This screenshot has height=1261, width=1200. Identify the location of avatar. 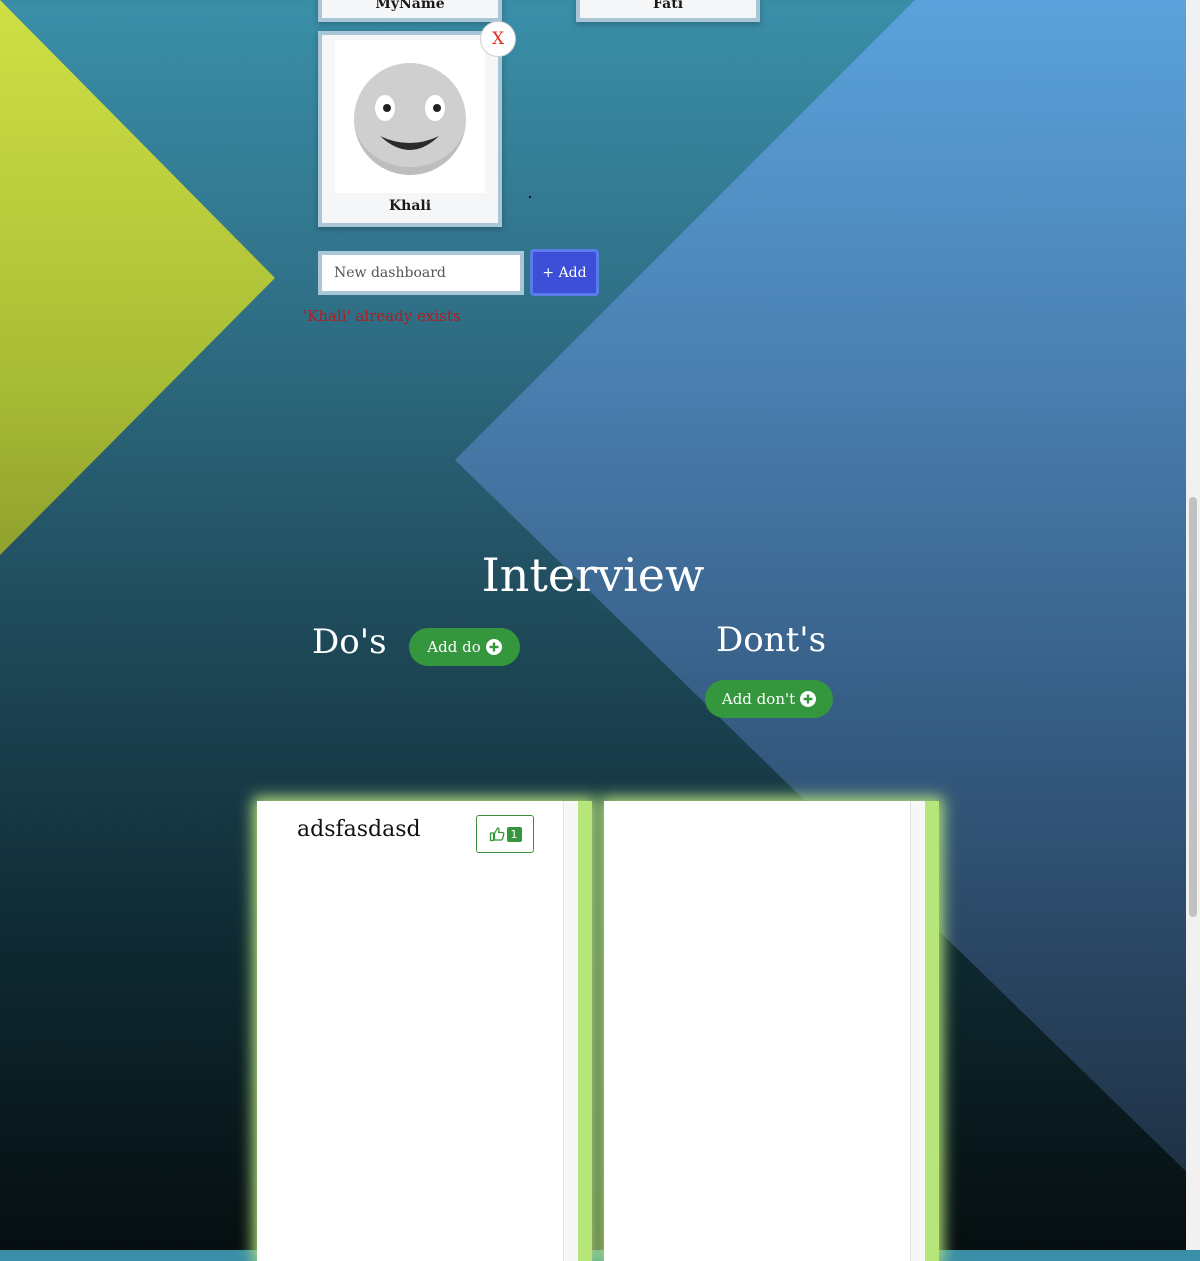
(410, 116).